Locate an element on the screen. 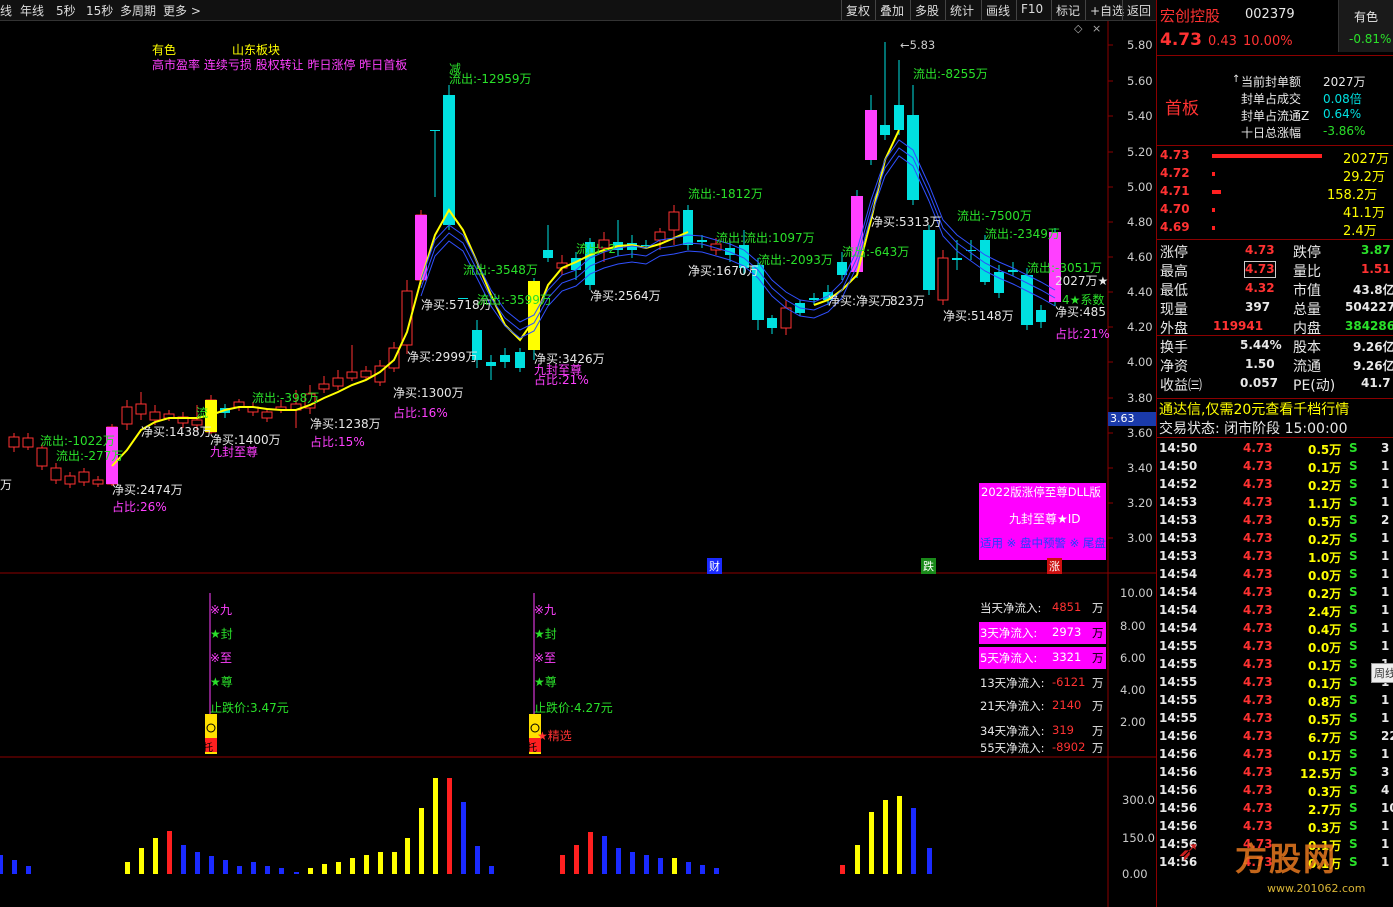  sub1-axis-label: 4.00 is located at coordinates (1133, 690).